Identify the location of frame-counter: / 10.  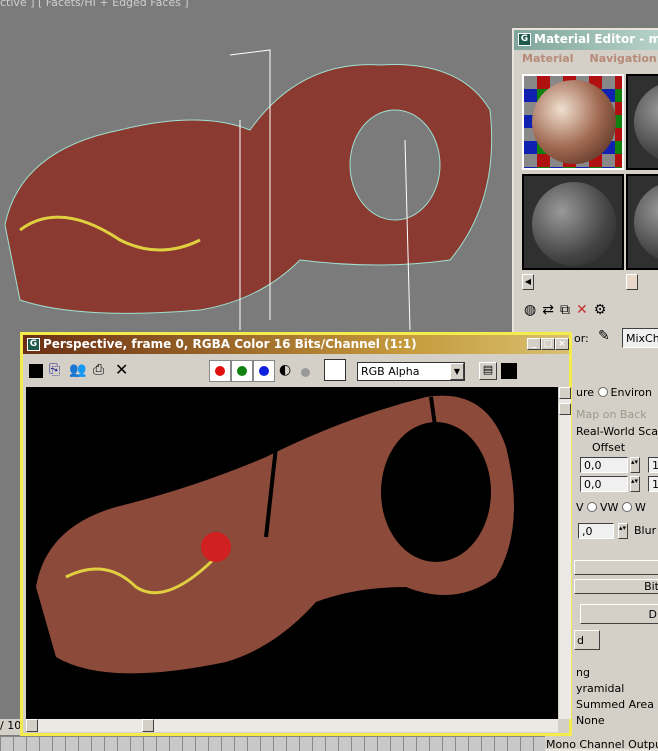
(11, 727).